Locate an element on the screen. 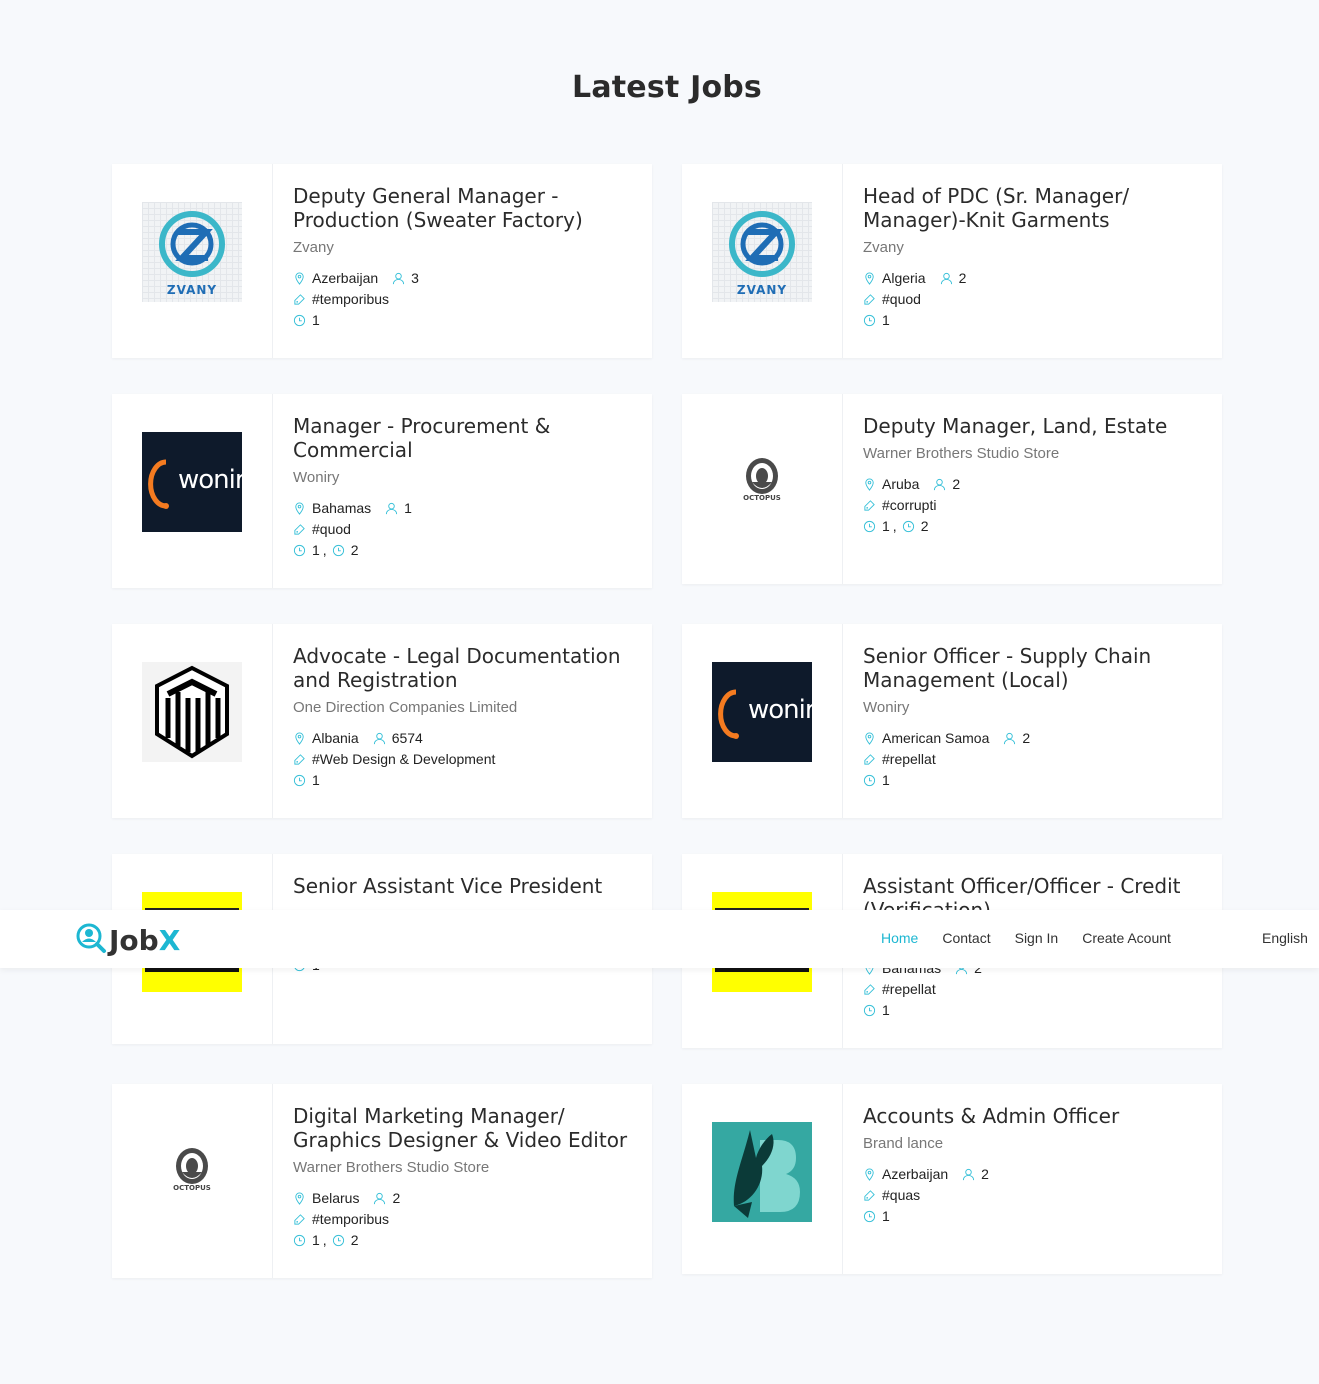 The height and width of the screenshot is (1384, 1319). job-location-line: Belarus 2 is located at coordinates (462, 1198).